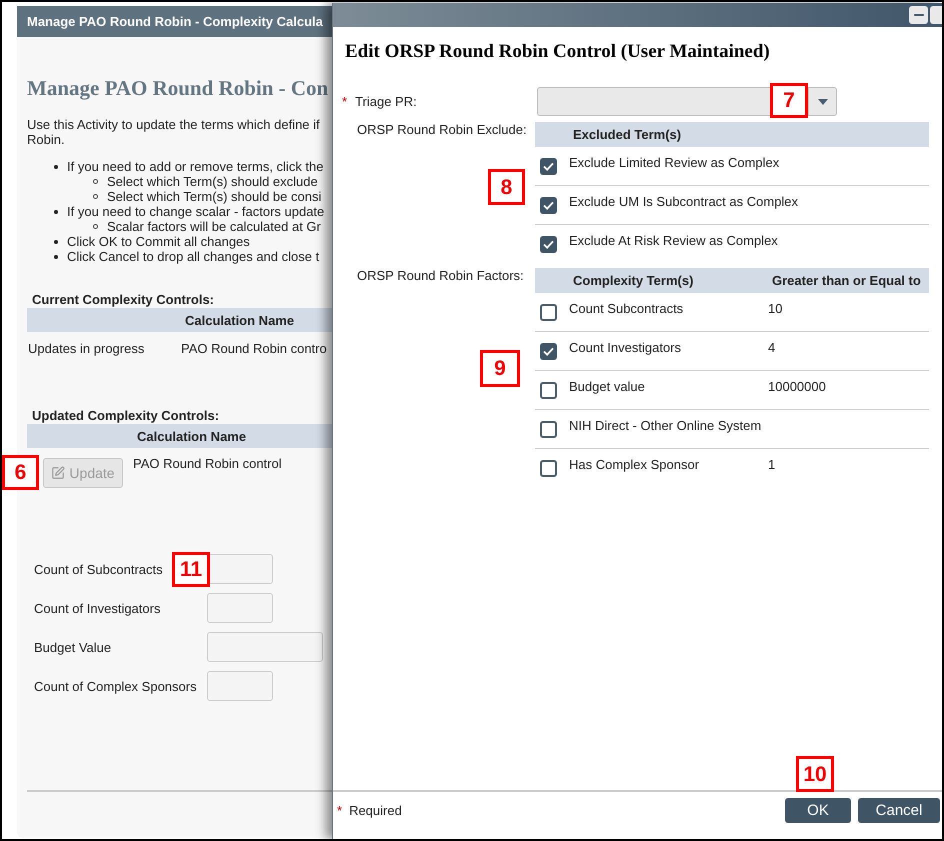 This screenshot has height=841, width=944. I want to click on table-cell: Updates in progress, so click(86, 348).